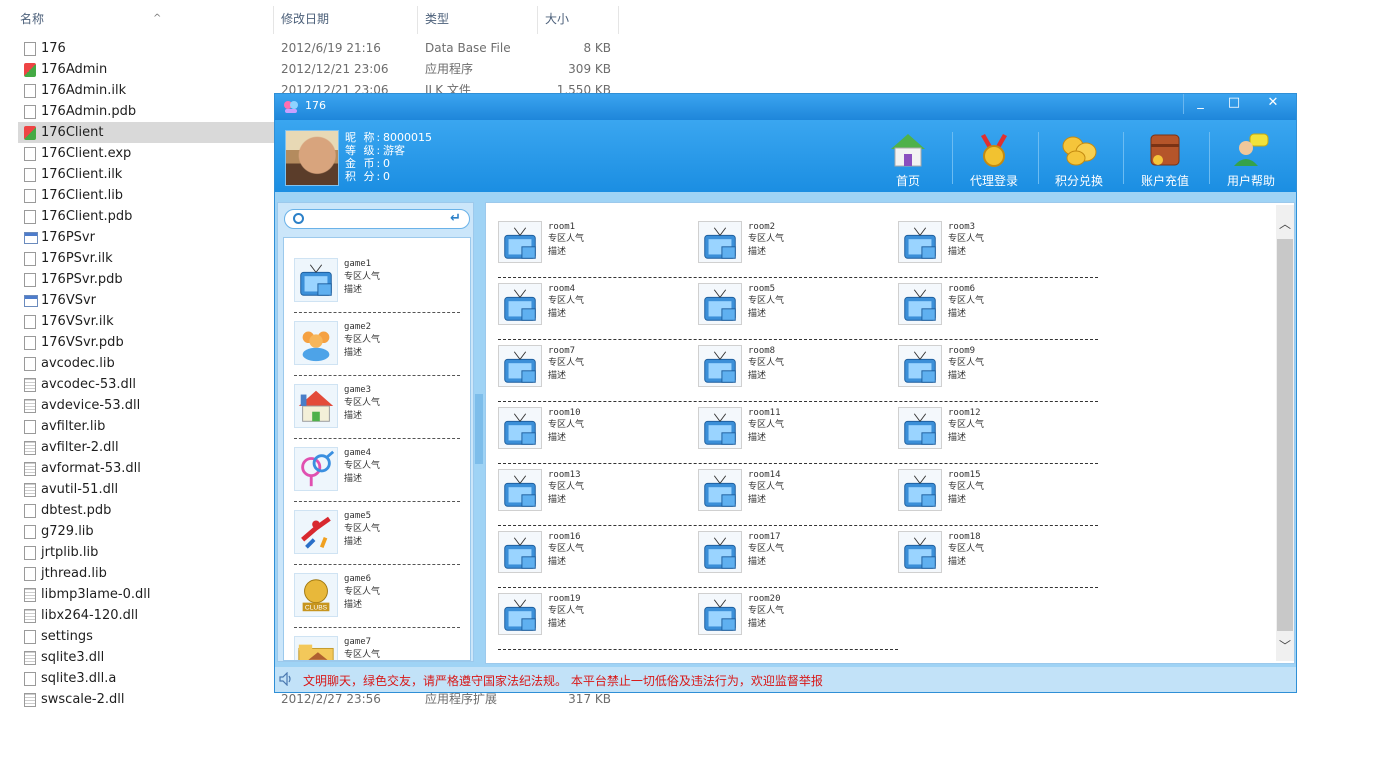  Describe the element at coordinates (566, 239) in the screenshot. I see `room-popularity: 专区人气` at that location.